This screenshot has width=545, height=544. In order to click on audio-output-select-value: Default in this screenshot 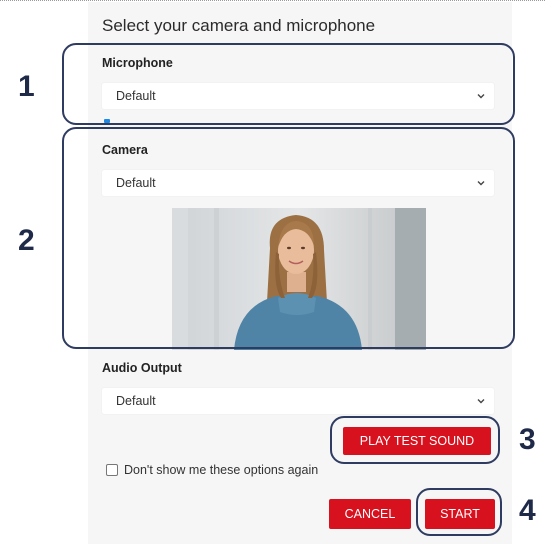, I will do `click(136, 401)`.